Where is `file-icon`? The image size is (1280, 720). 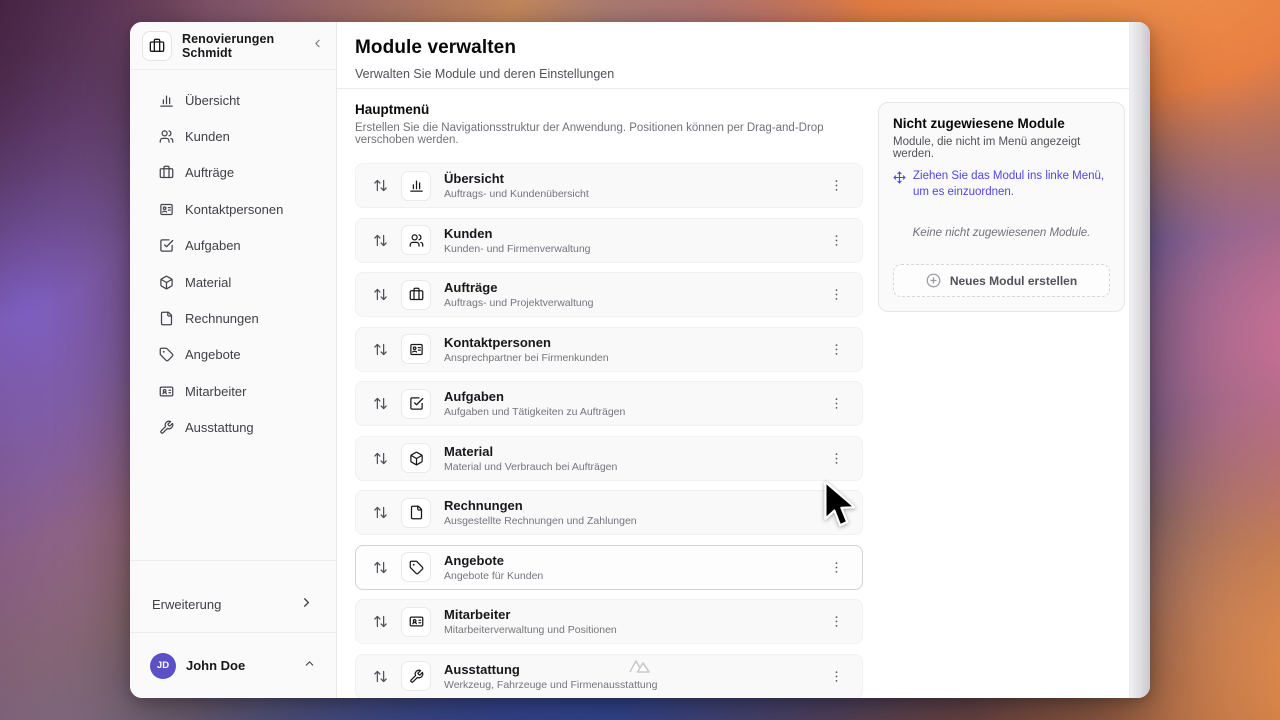 file-icon is located at coordinates (166, 318).